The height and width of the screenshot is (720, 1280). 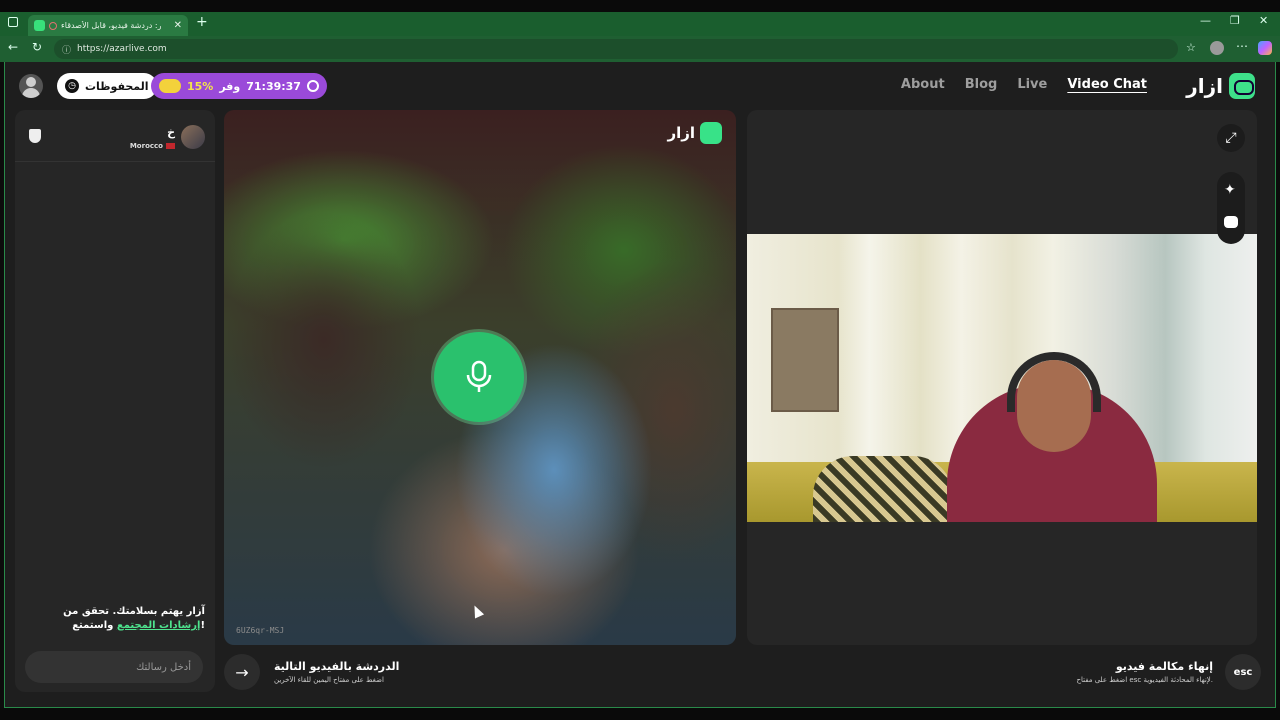 I want to click on user-avatar-icon, so click(x=31, y=86).